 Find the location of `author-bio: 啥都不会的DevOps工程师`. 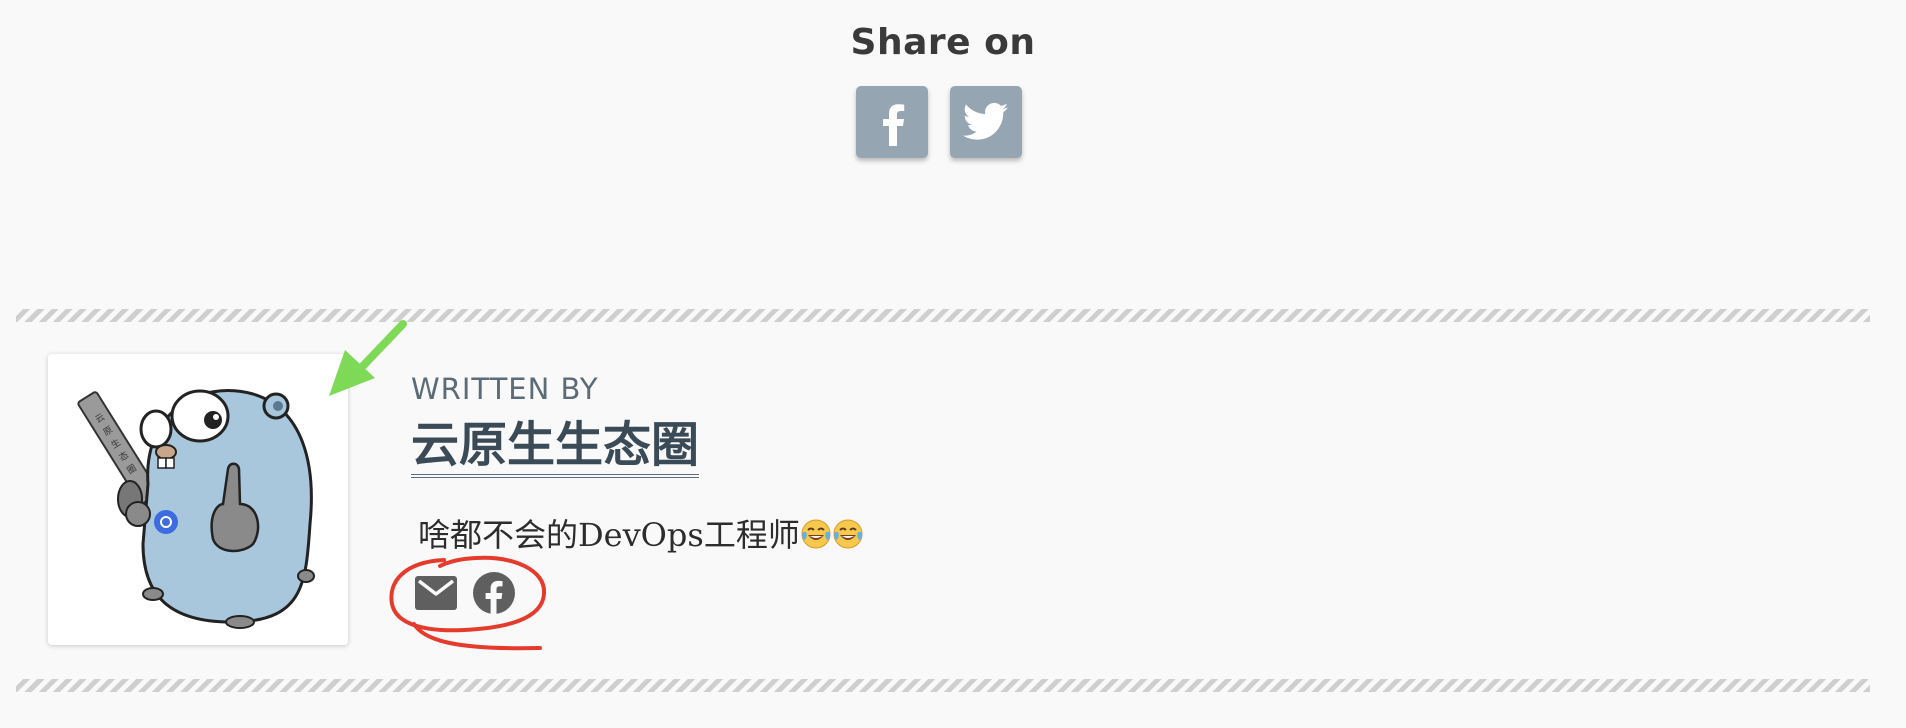

author-bio: 啥都不会的DevOps工程师 is located at coordinates (641, 533).